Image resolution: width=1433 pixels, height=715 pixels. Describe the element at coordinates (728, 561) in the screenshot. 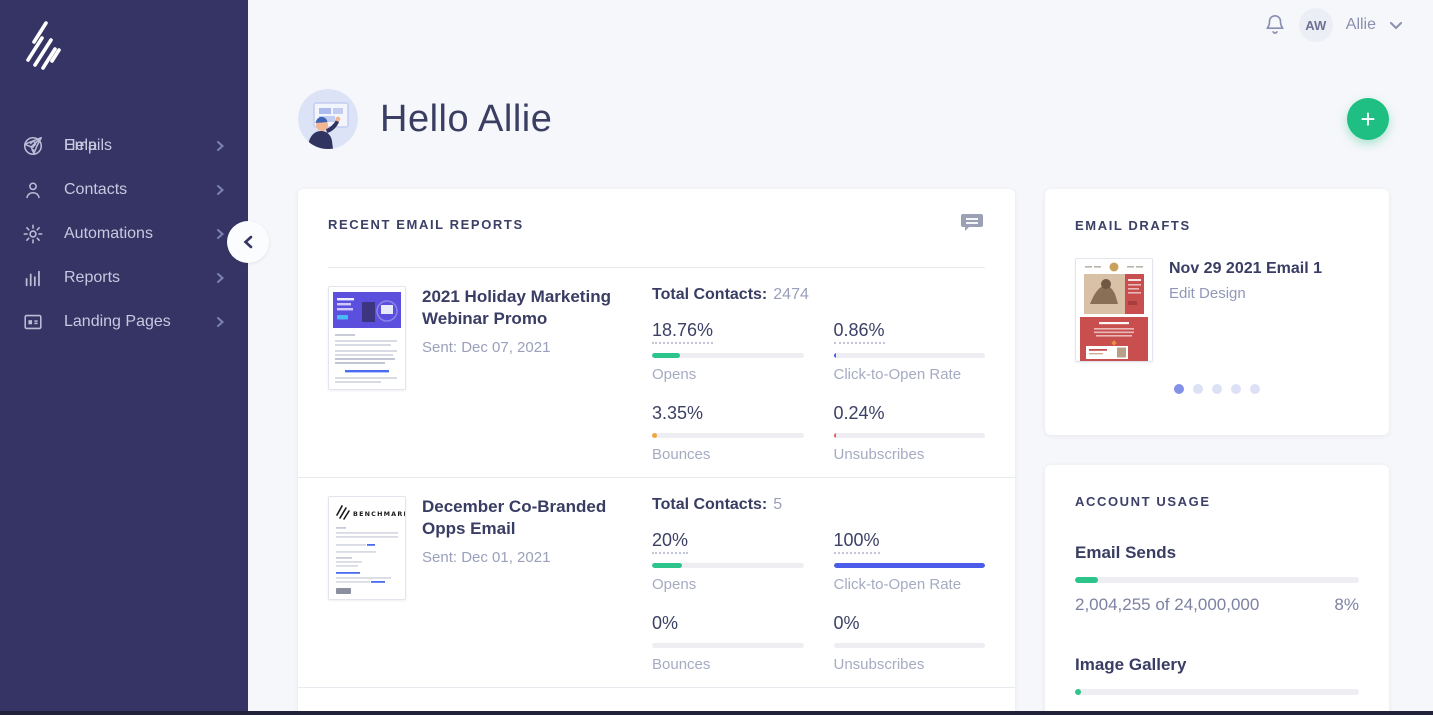

I see `stat-opens: 20% Opens` at that location.